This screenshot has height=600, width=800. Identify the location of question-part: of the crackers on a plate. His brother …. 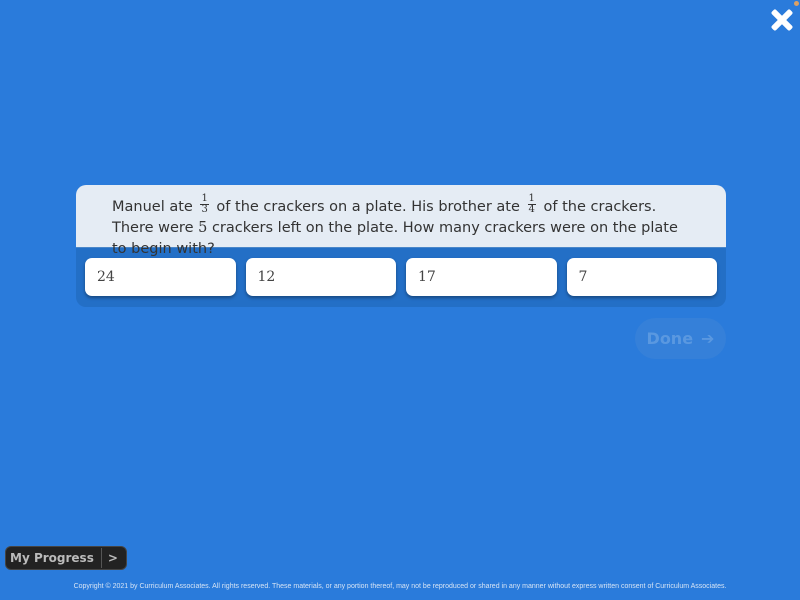
(368, 207).